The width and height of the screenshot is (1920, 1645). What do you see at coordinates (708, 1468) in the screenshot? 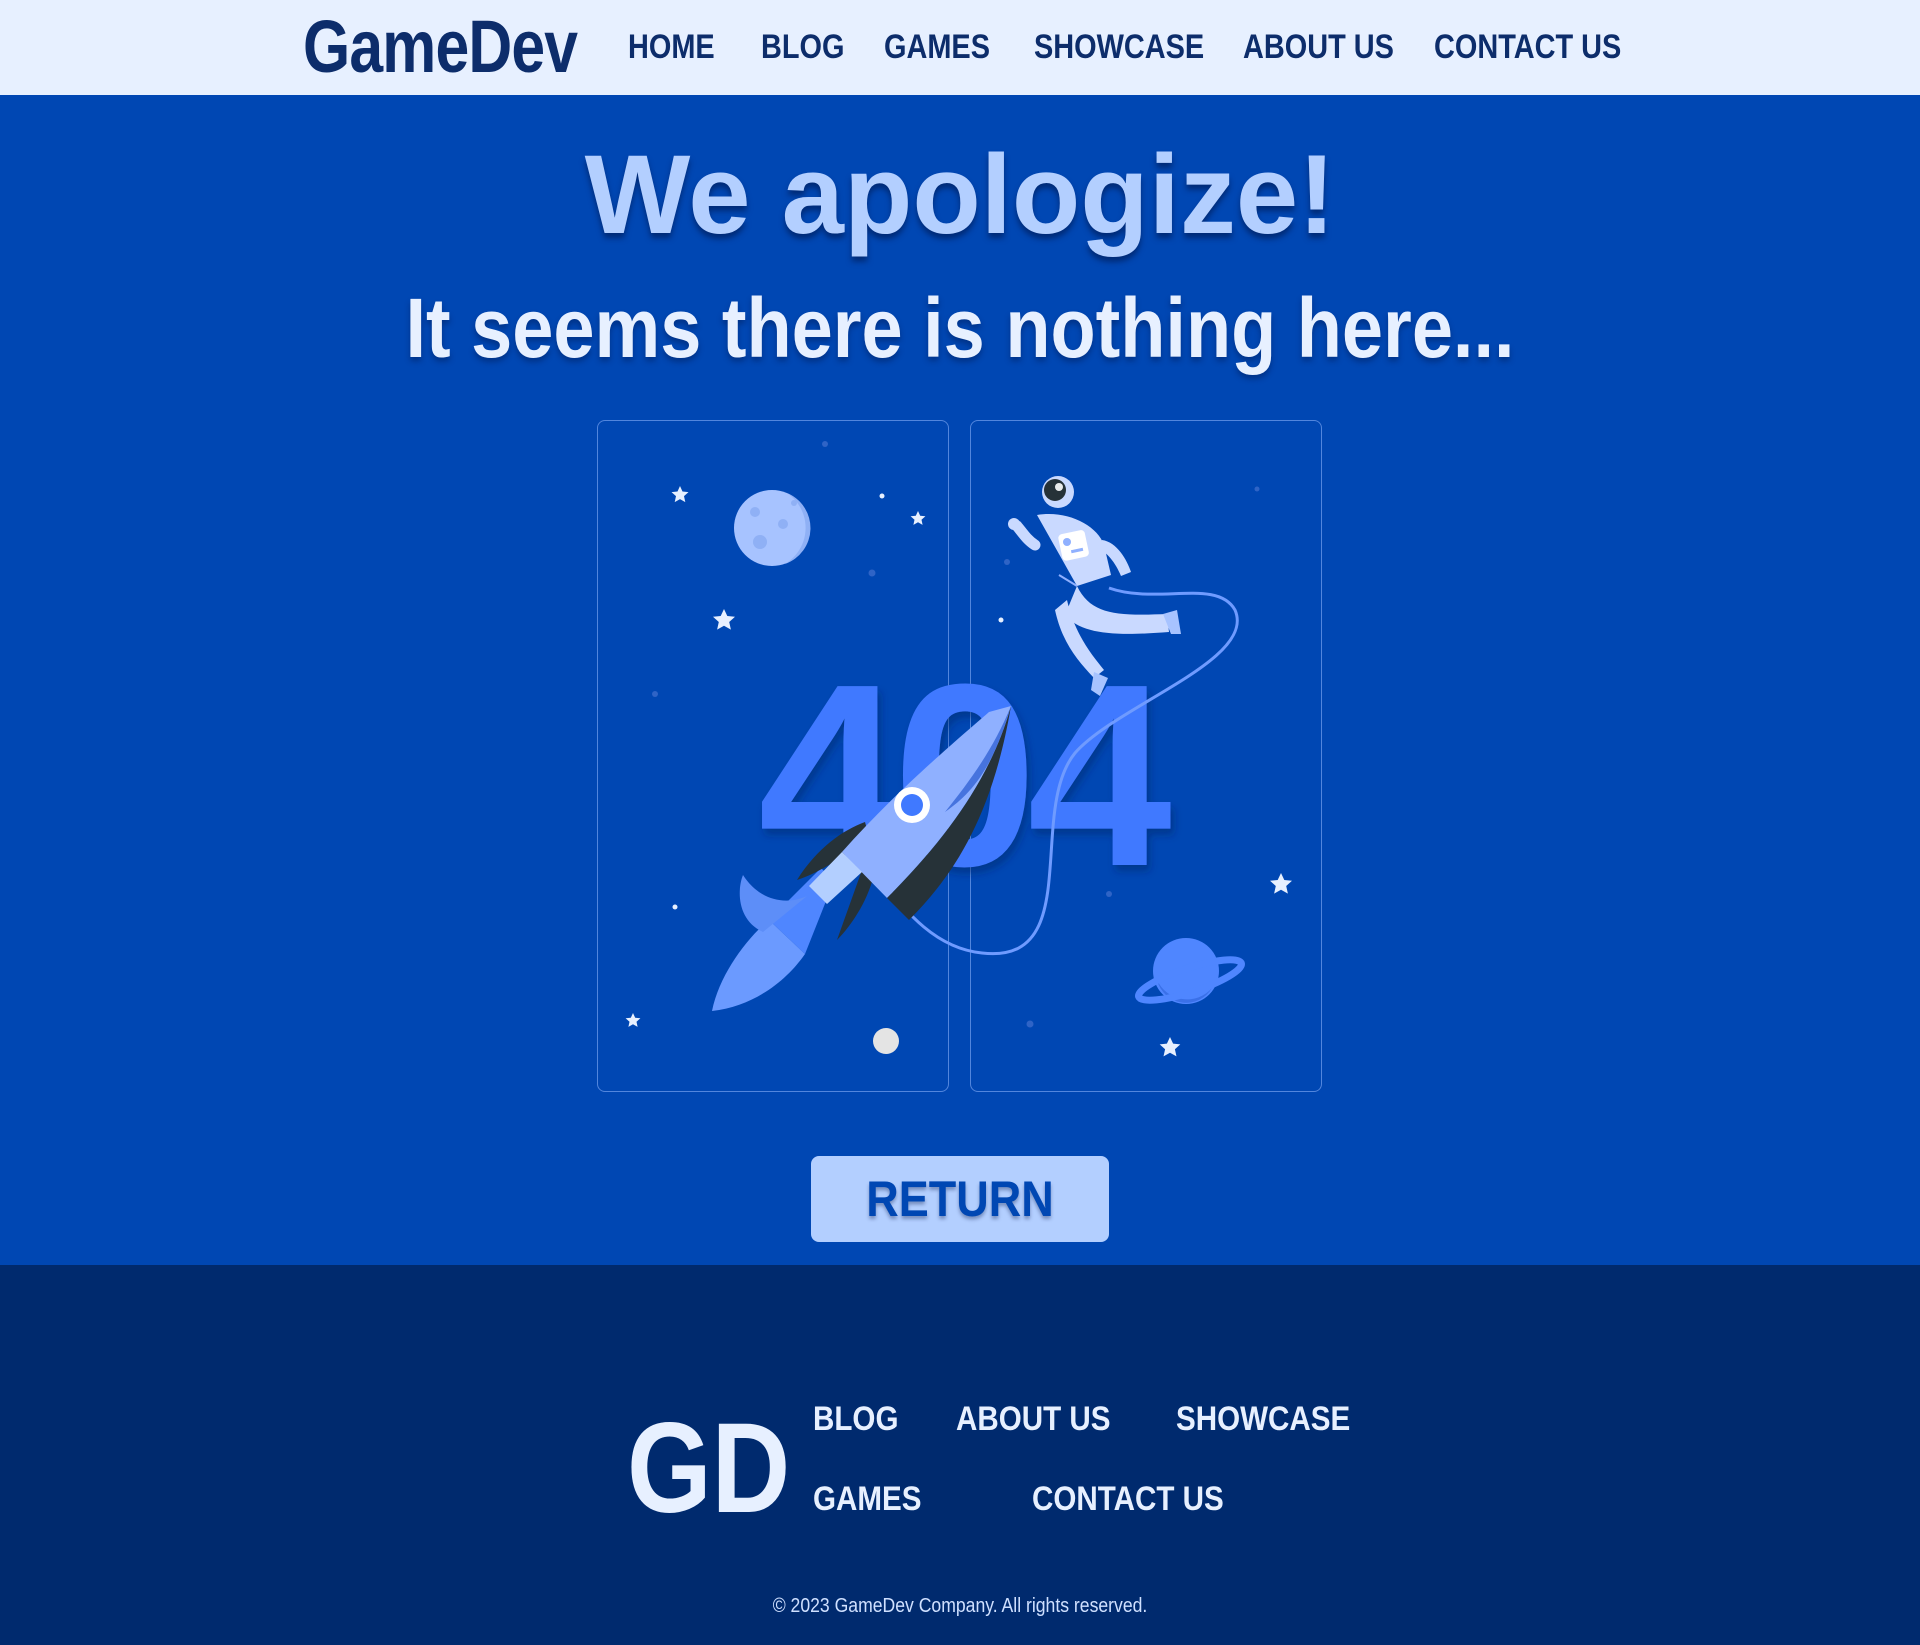
I see `footer-logo: GD` at bounding box center [708, 1468].